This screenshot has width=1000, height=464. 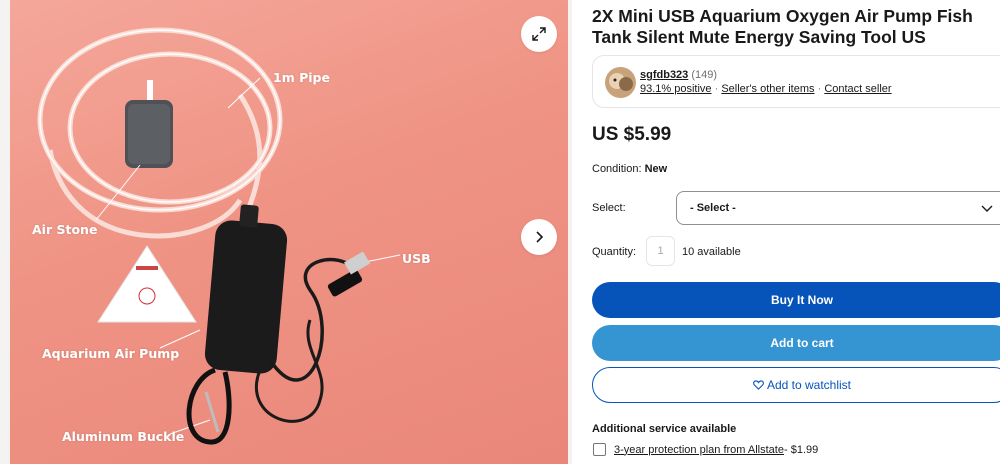 I want to click on price: US $5.99, so click(x=632, y=134).